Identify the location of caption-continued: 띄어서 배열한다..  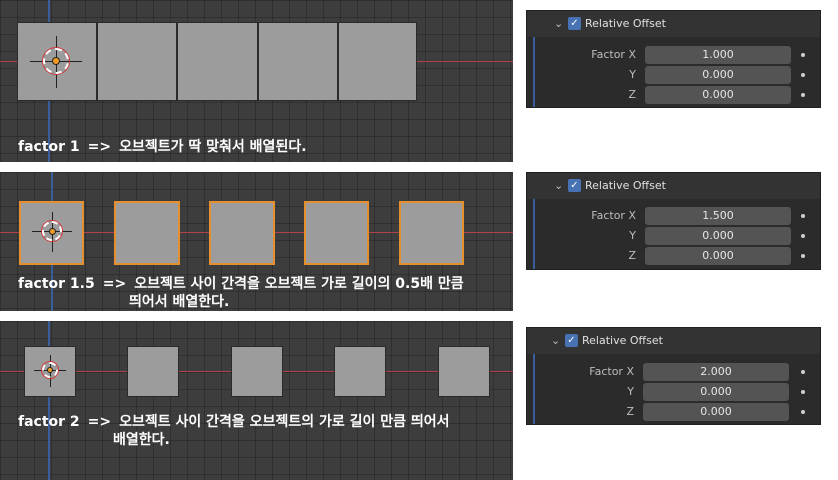
(179, 302).